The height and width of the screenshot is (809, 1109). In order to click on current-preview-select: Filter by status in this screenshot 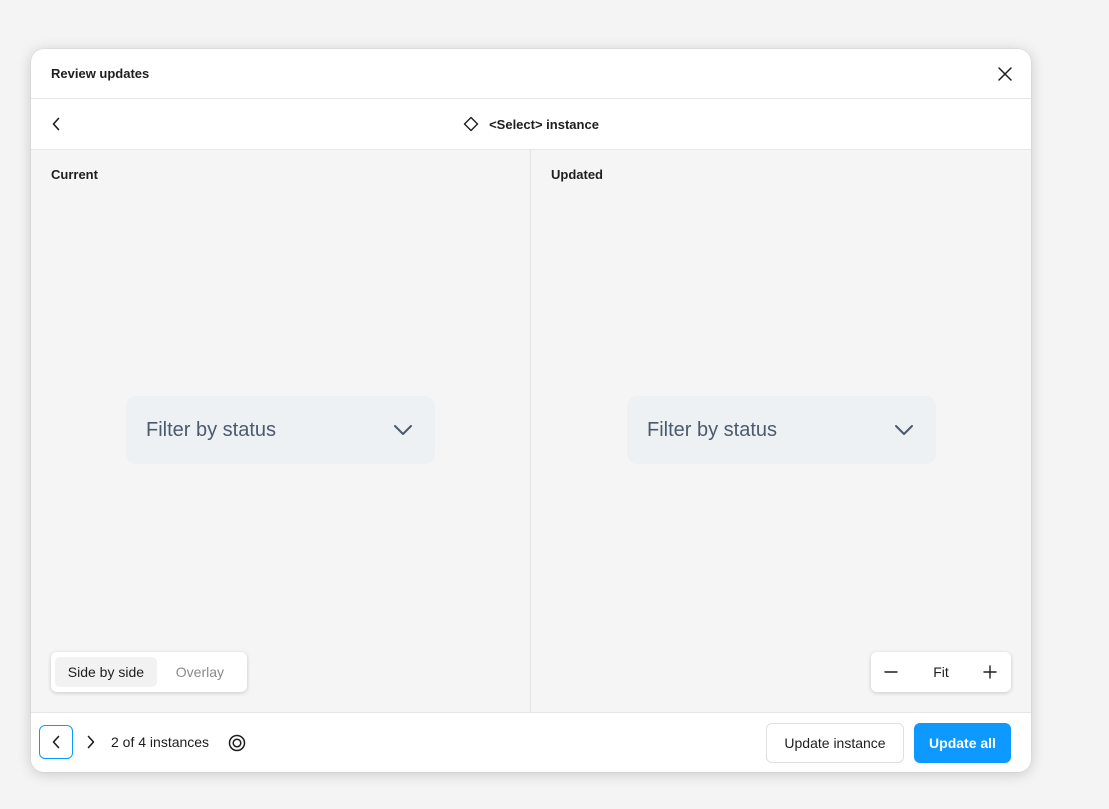, I will do `click(280, 430)`.